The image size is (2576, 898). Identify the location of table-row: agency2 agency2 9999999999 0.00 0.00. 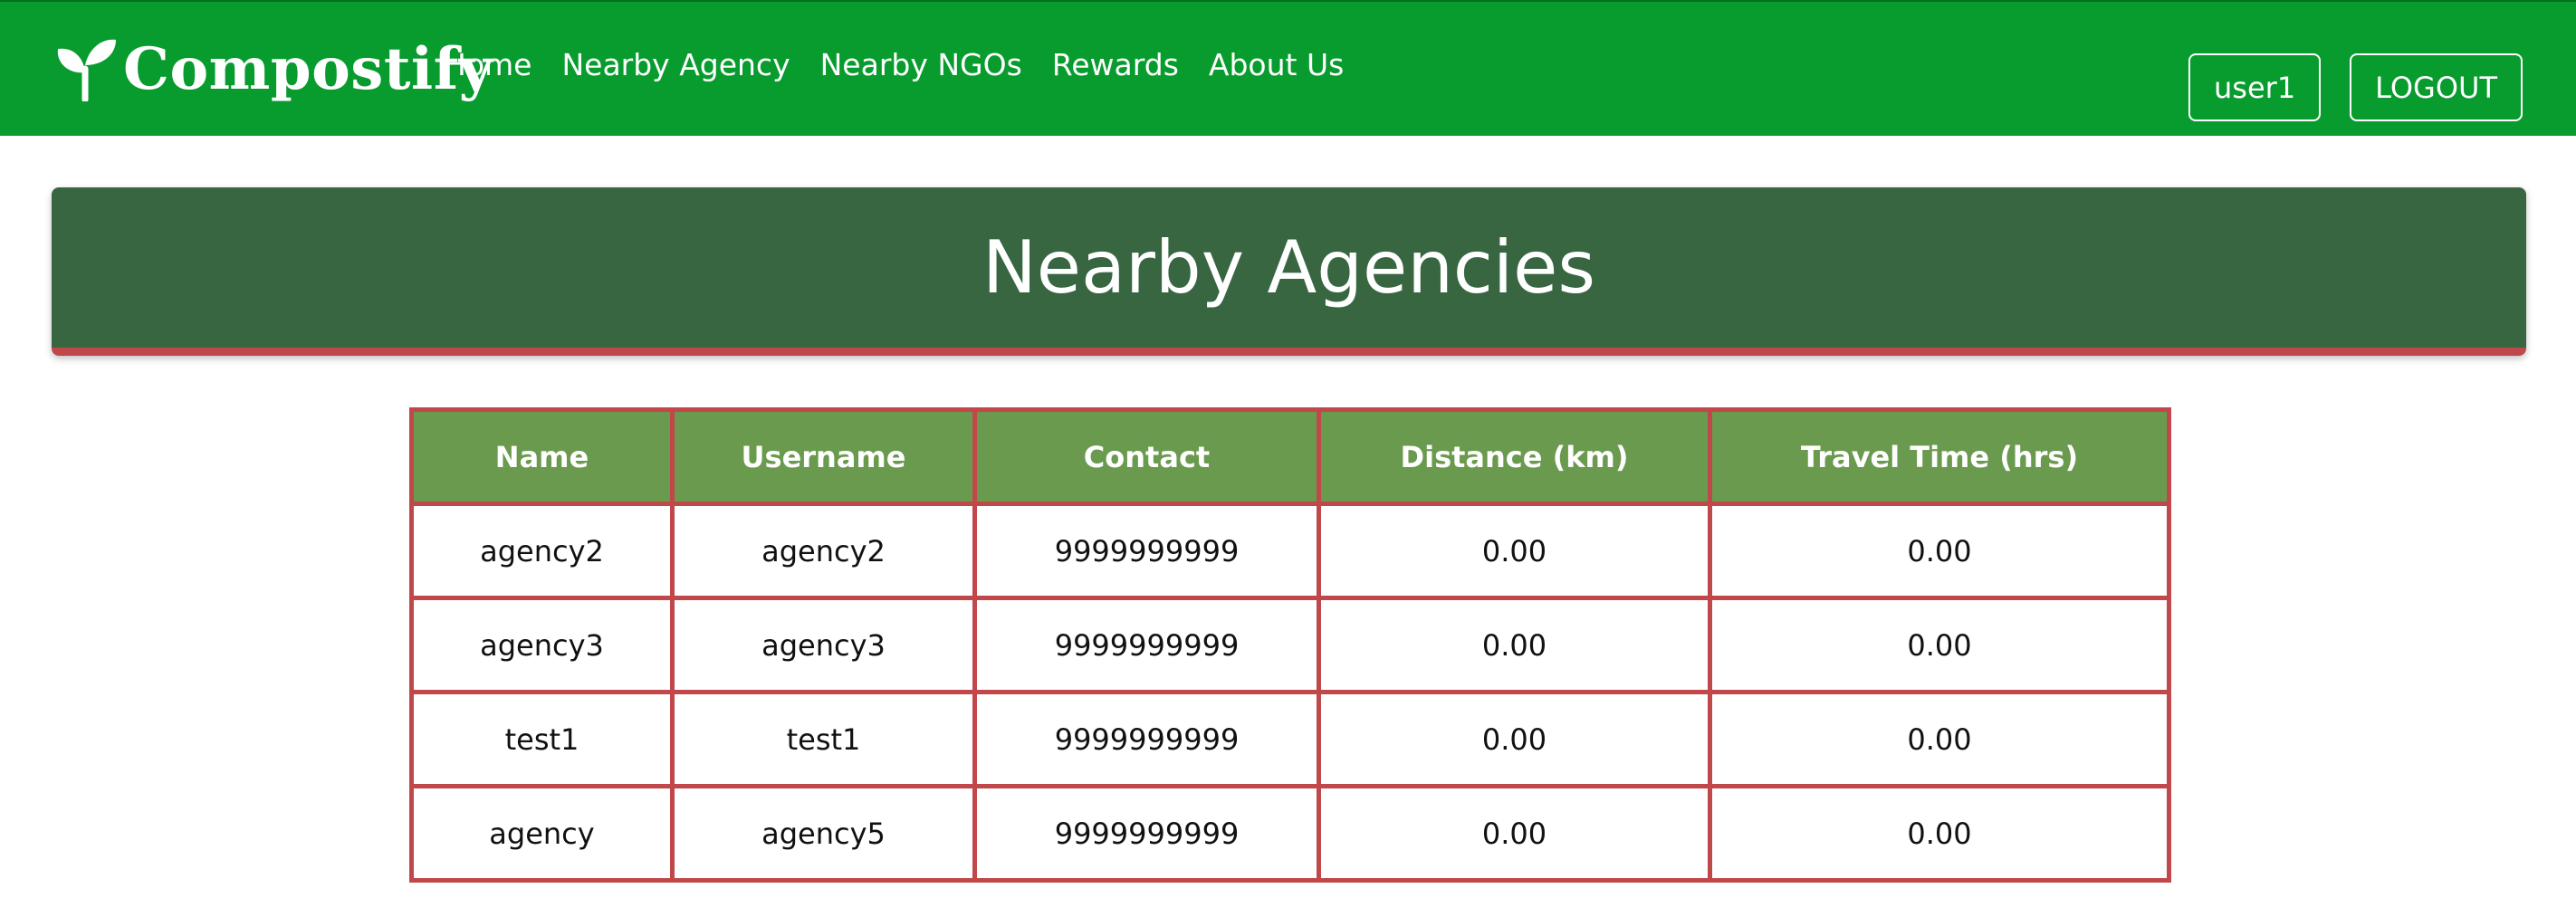
(1290, 551).